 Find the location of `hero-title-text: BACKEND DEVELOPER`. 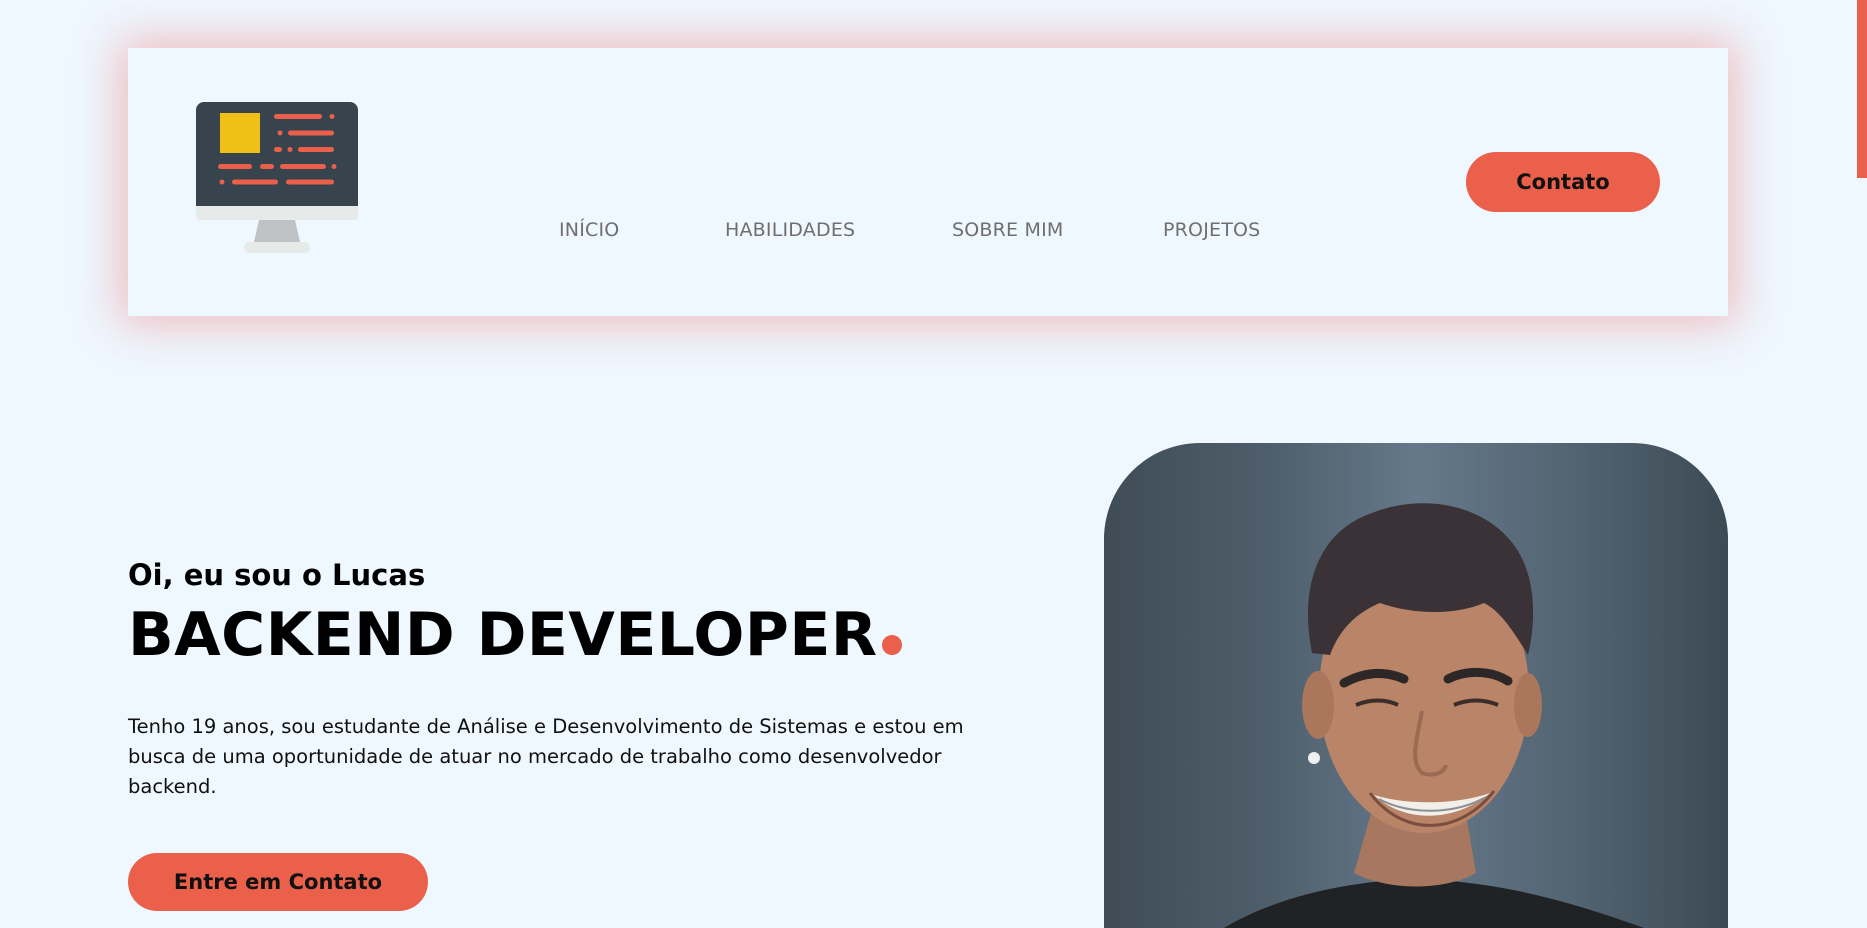

hero-title-text: BACKEND DEVELOPER is located at coordinates (503, 635).